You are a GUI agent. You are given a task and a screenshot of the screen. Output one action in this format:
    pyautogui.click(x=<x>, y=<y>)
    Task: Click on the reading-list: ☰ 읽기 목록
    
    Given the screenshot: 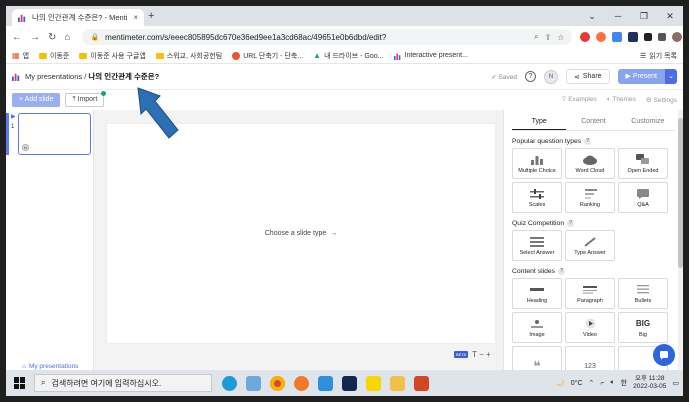 What is the action you would take?
    pyautogui.click(x=658, y=56)
    